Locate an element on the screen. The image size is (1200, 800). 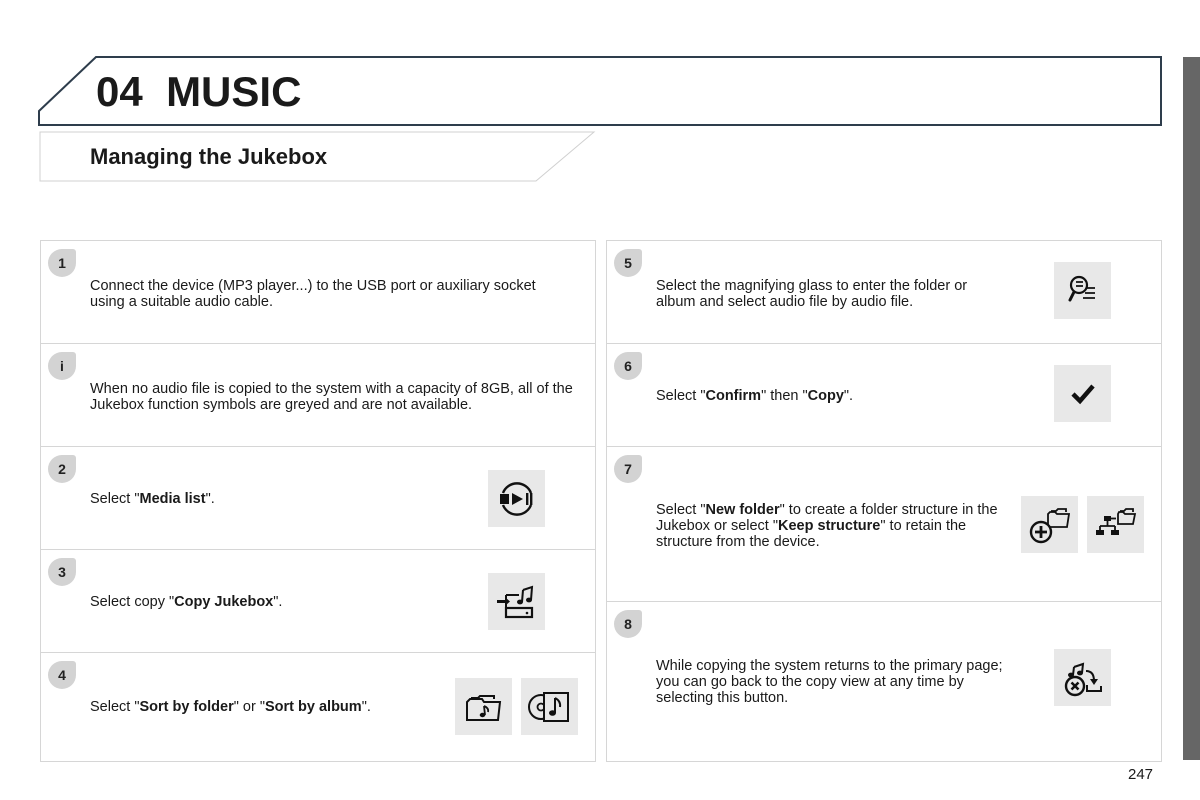
text-bold: Copy is located at coordinates (825, 396).